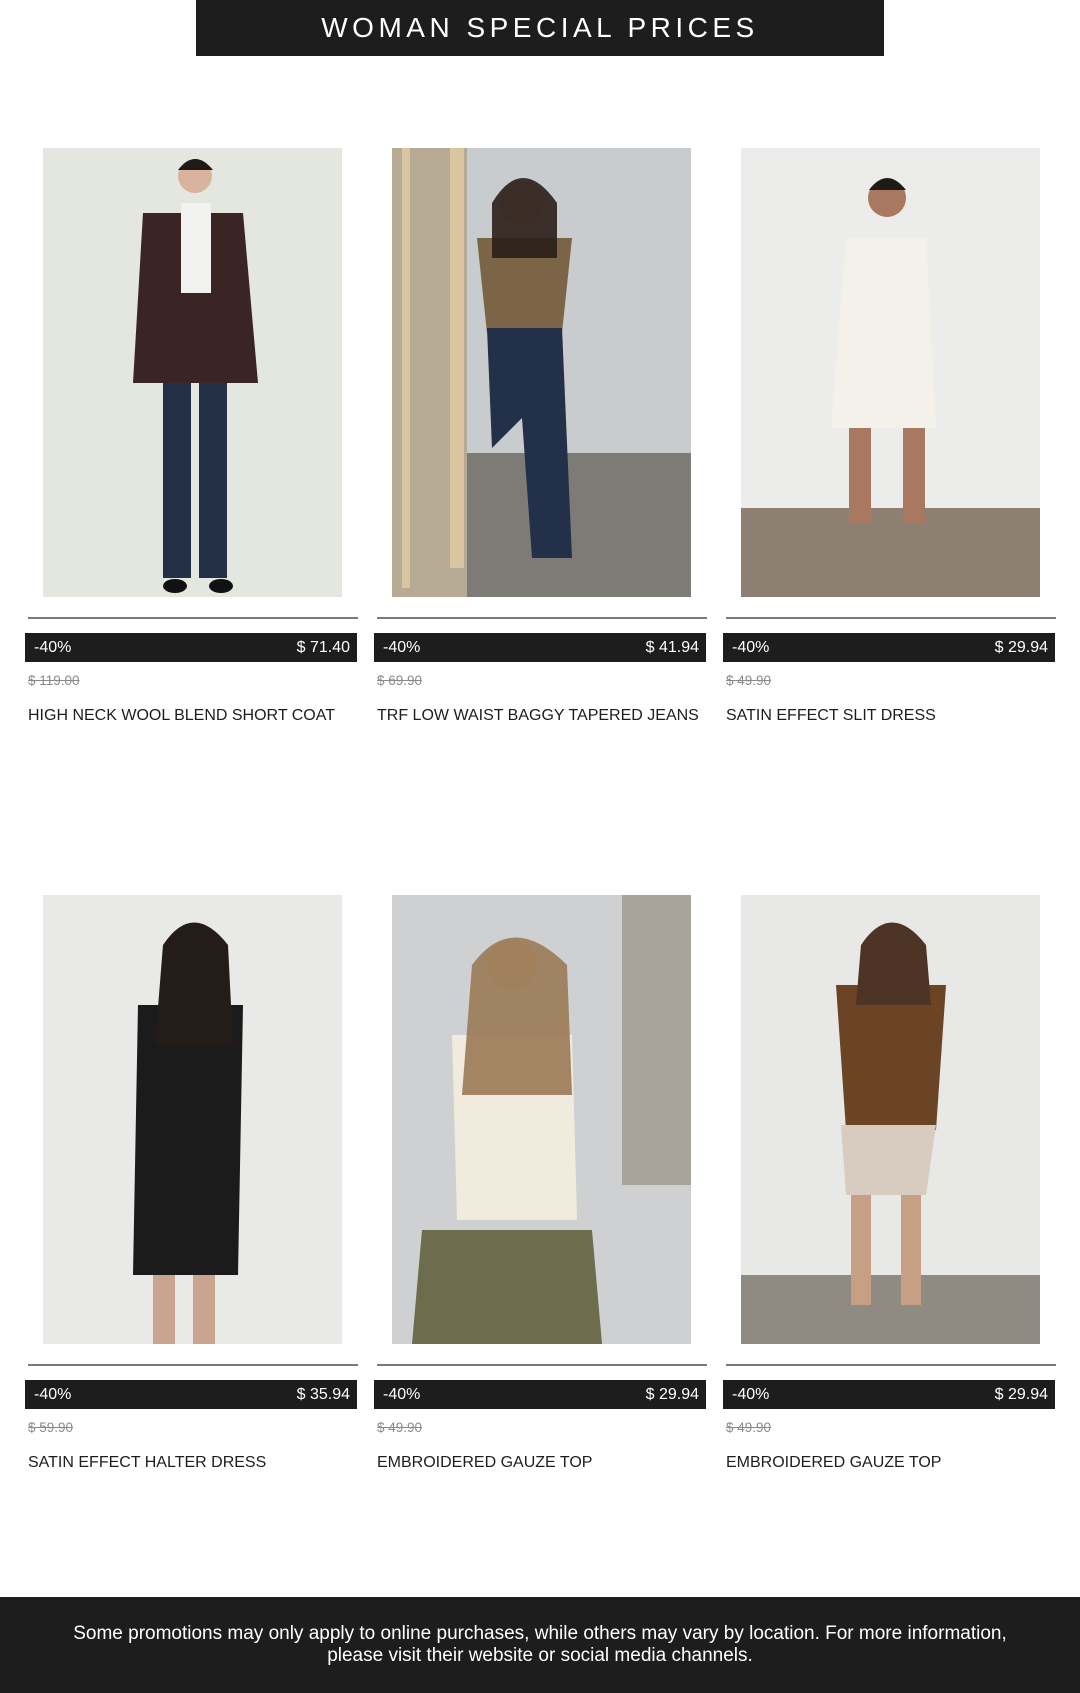 The height and width of the screenshot is (1693, 1080). I want to click on product-name: SATIN EFFECT HALTER DRESS, so click(147, 1463).